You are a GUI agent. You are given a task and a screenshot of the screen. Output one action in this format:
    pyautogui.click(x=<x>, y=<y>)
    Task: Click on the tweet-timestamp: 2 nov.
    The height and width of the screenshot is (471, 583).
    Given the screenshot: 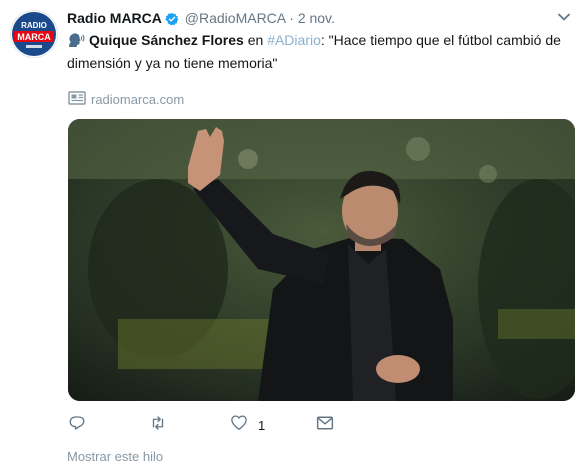 What is the action you would take?
    pyautogui.click(x=316, y=18)
    